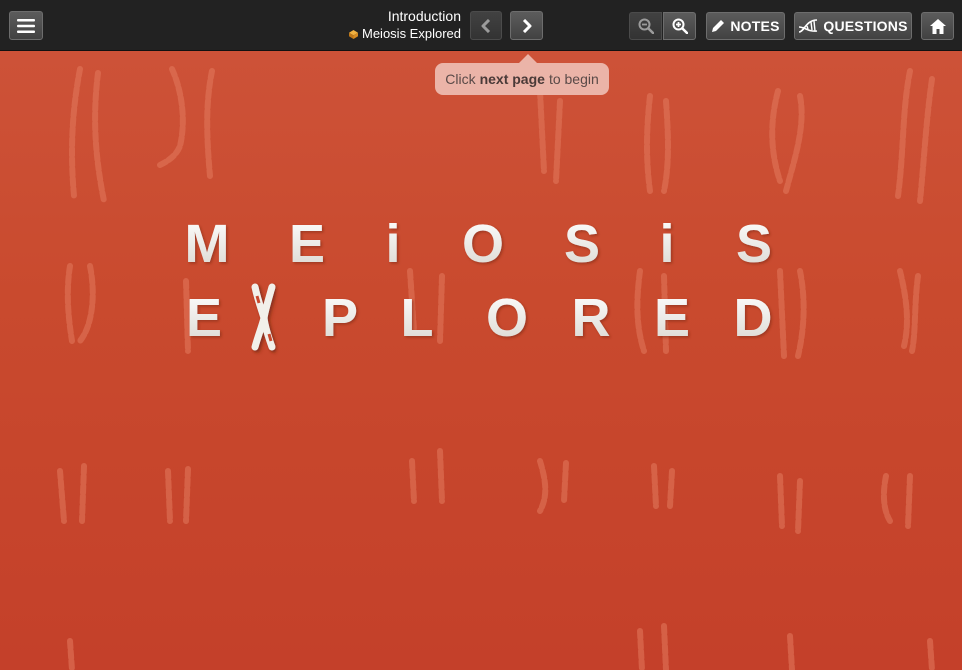 This screenshot has width=962, height=670. I want to click on title-letter: R, so click(591, 318).